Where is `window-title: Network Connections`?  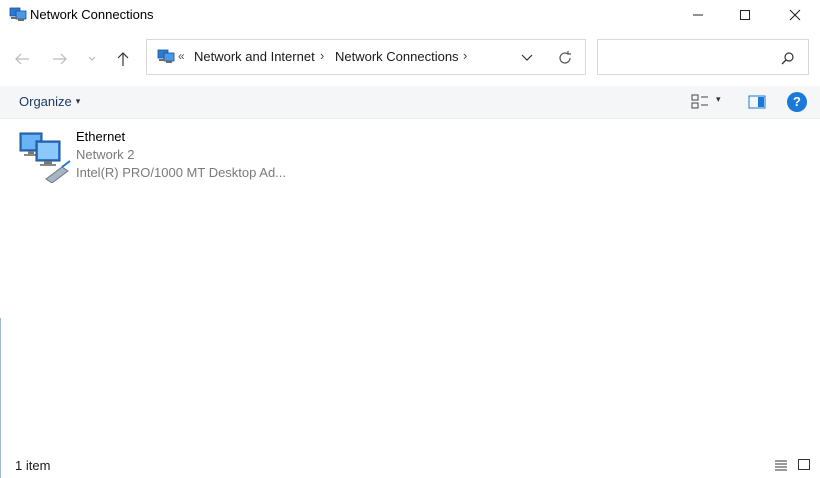
window-title: Network Connections is located at coordinates (92, 14).